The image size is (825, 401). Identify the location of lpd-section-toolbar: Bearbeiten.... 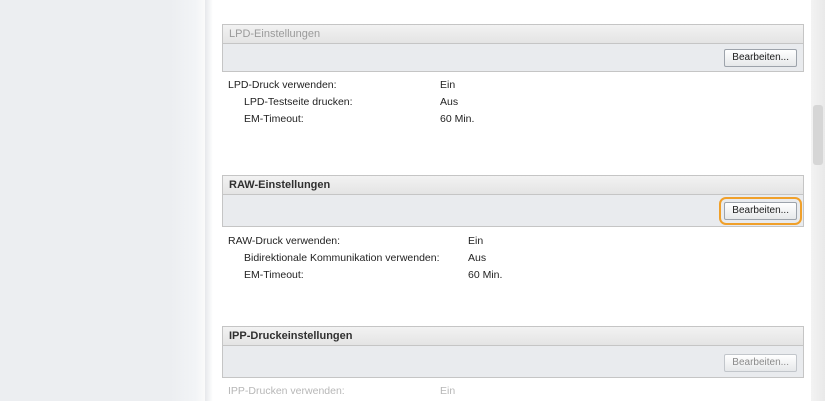
(513, 57).